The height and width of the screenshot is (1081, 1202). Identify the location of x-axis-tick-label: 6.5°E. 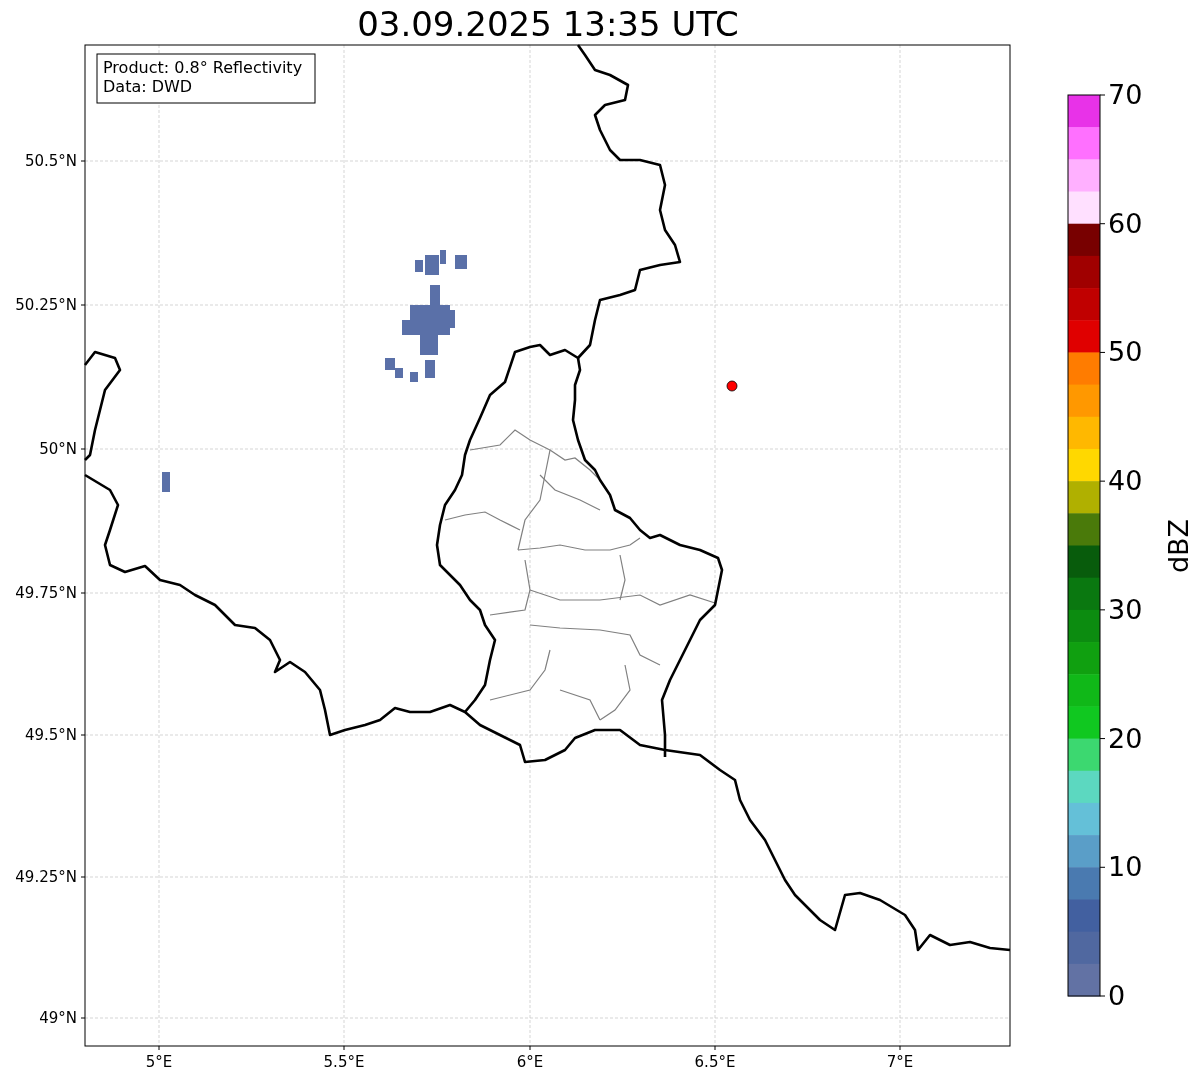
(715, 1062).